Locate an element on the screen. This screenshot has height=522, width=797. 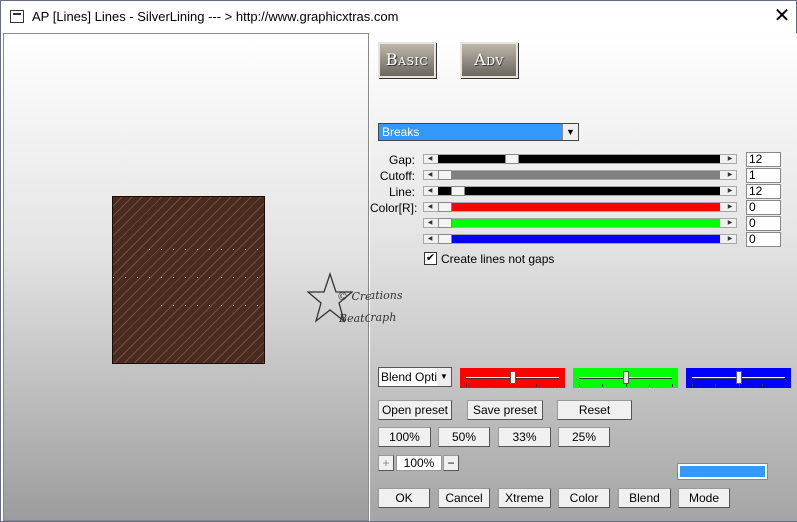
param-label: Color[R]: is located at coordinates (394, 208).